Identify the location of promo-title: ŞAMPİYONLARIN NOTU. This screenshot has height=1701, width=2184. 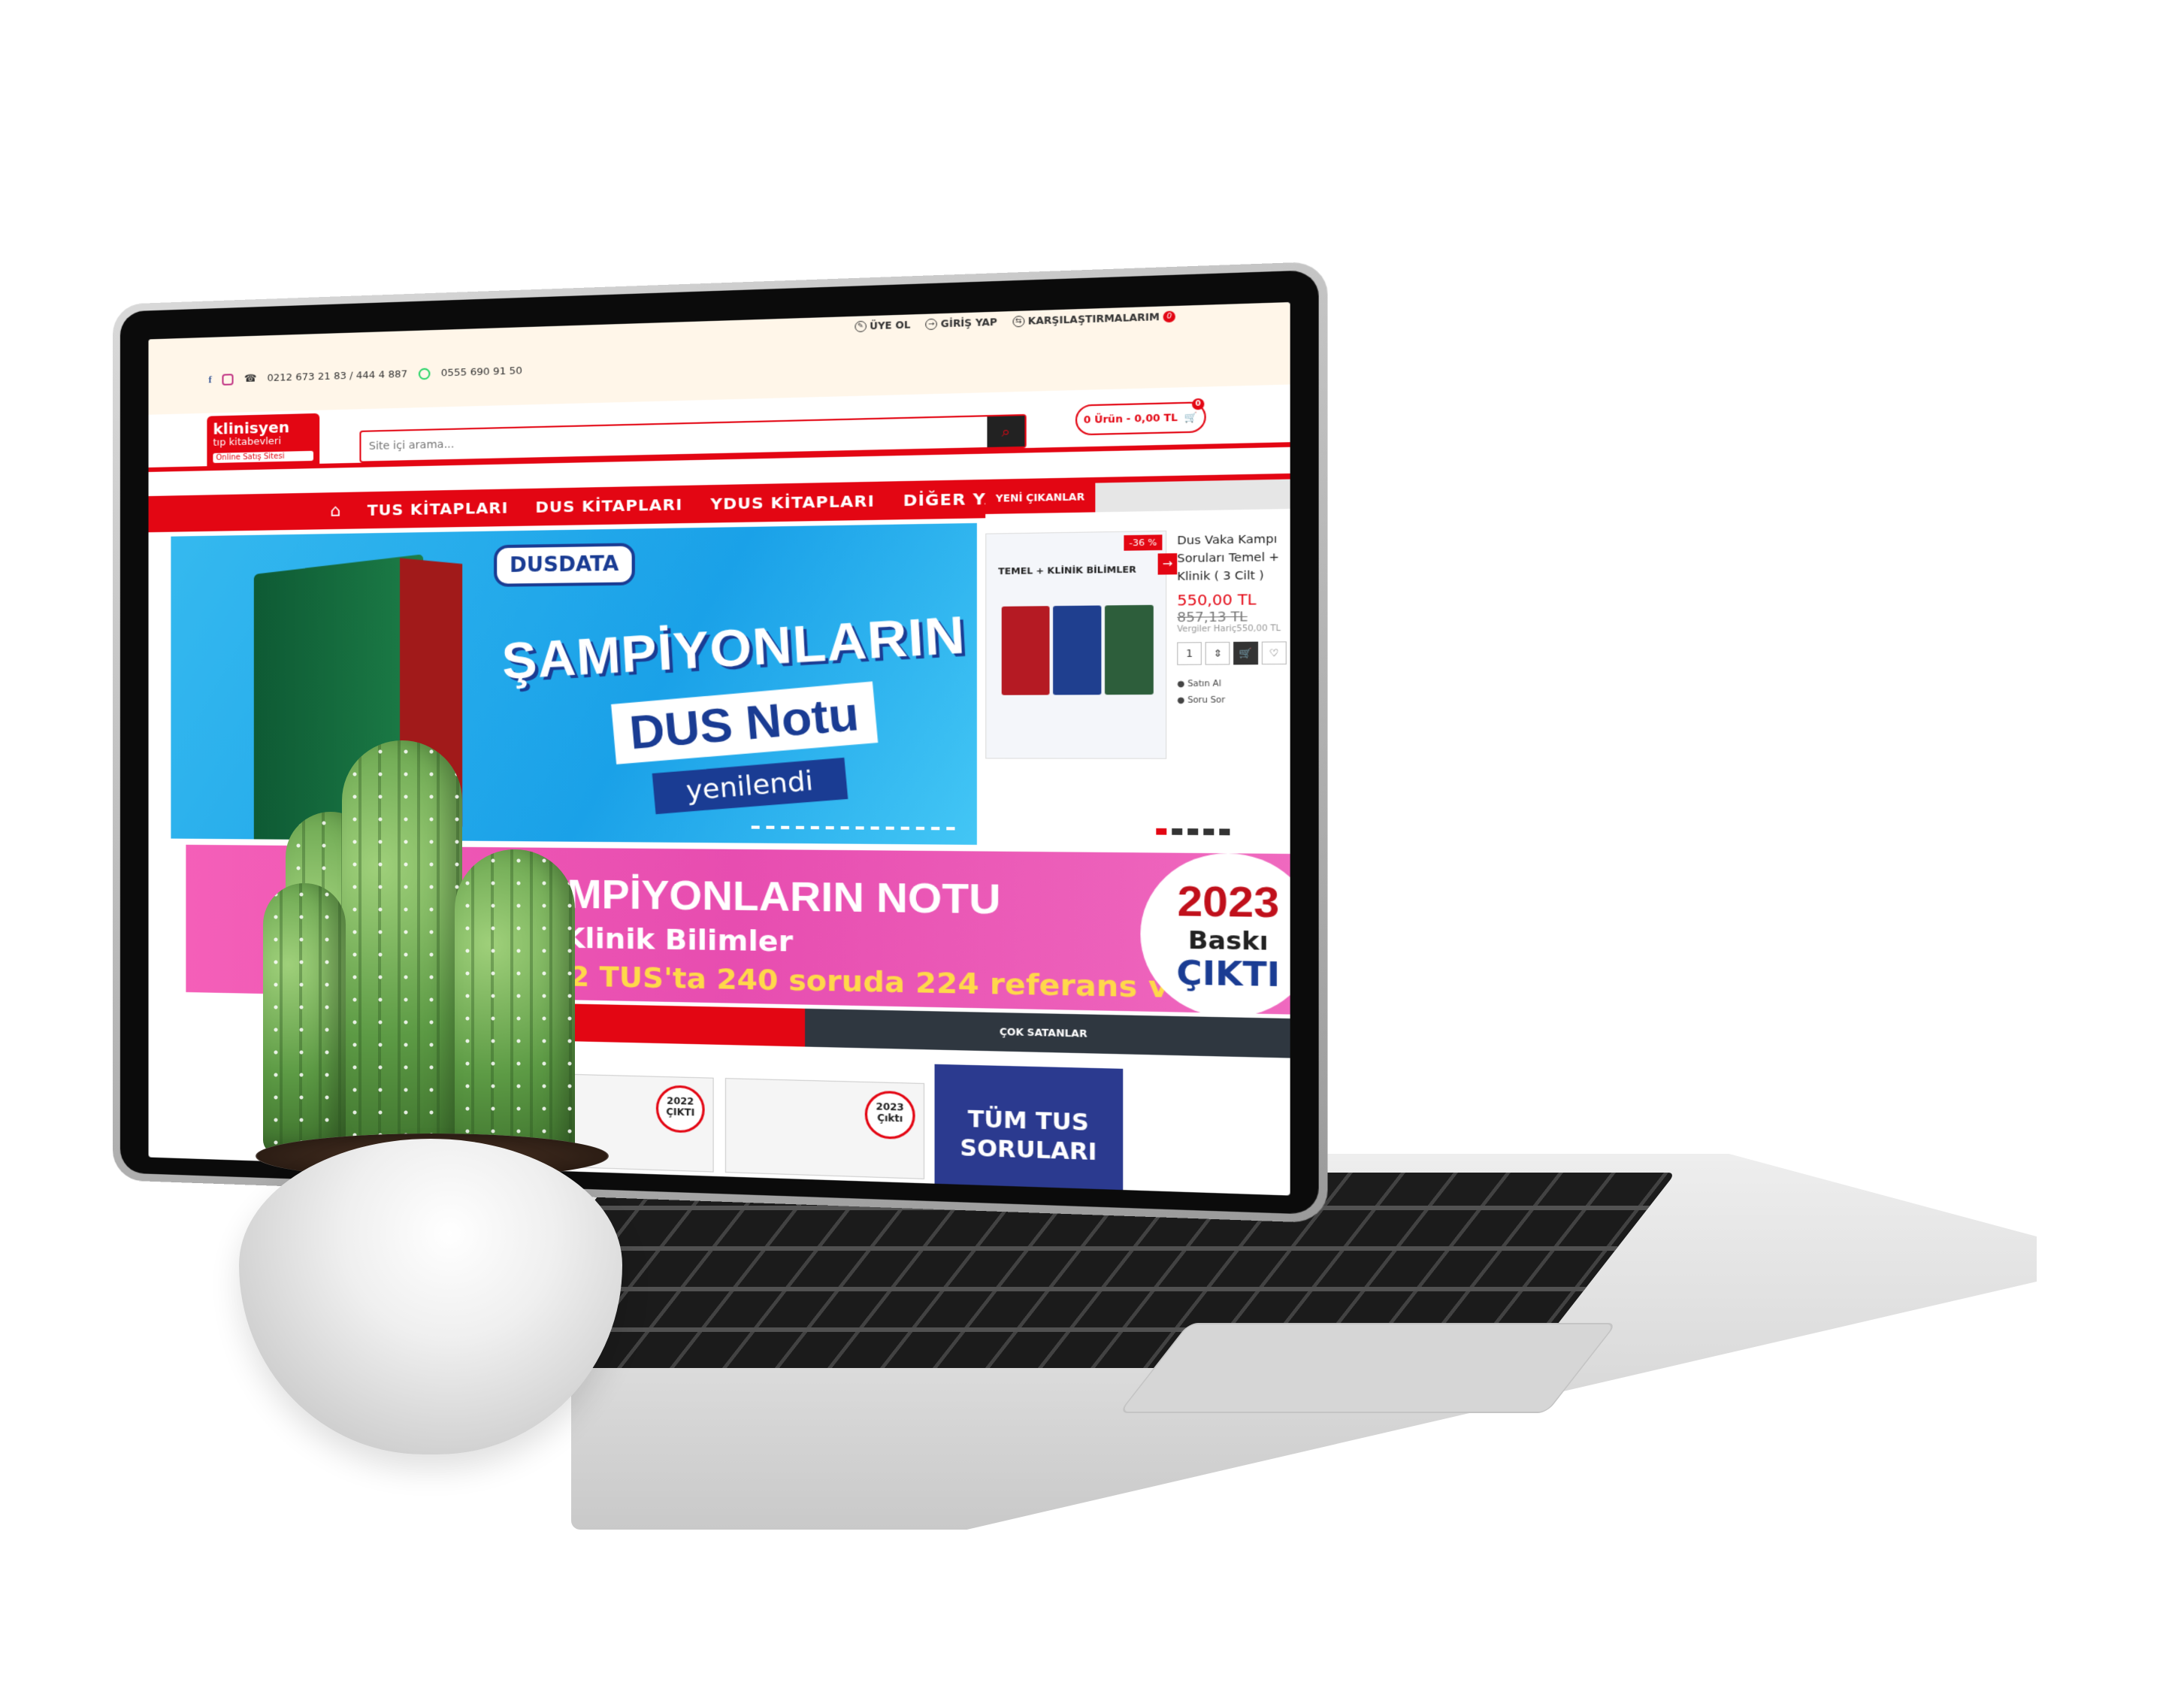
(755, 897).